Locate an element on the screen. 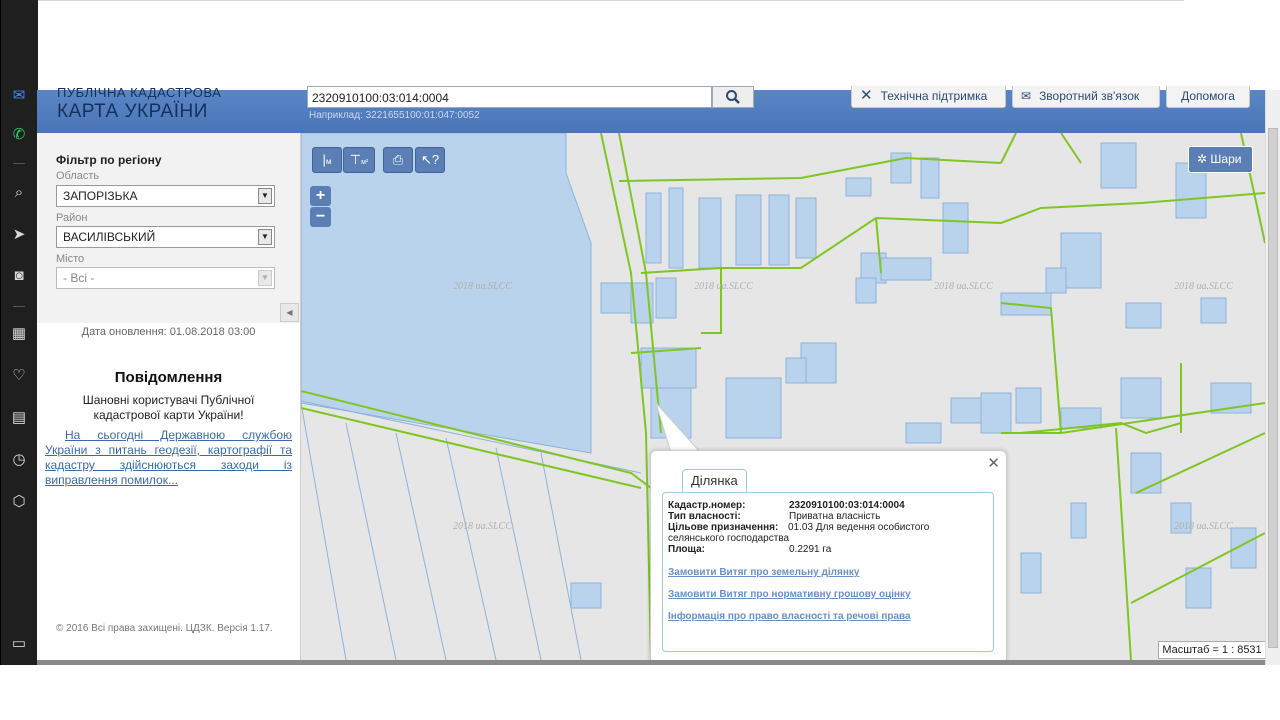  misto-label: Місто is located at coordinates (70, 259).